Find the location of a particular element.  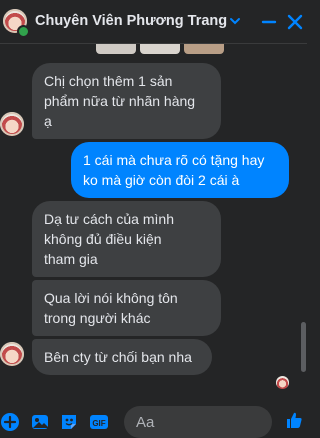

minimize-icon is located at coordinates (269, 22).